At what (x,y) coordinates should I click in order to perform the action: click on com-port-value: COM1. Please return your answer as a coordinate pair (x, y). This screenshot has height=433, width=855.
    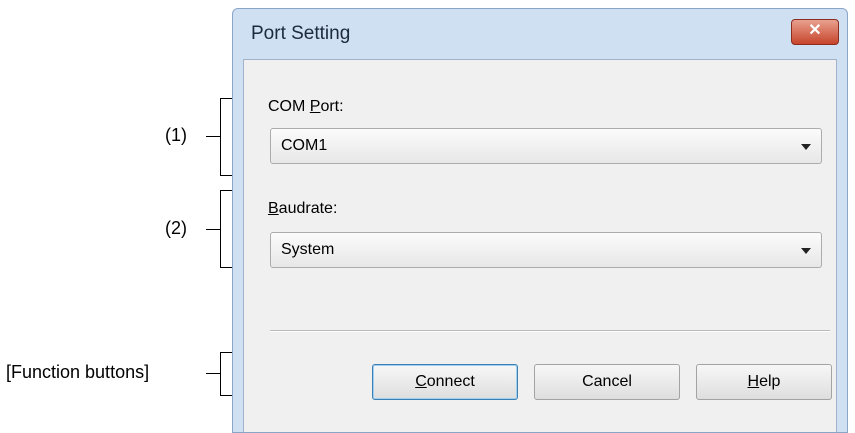
    Looking at the image, I should click on (304, 145).